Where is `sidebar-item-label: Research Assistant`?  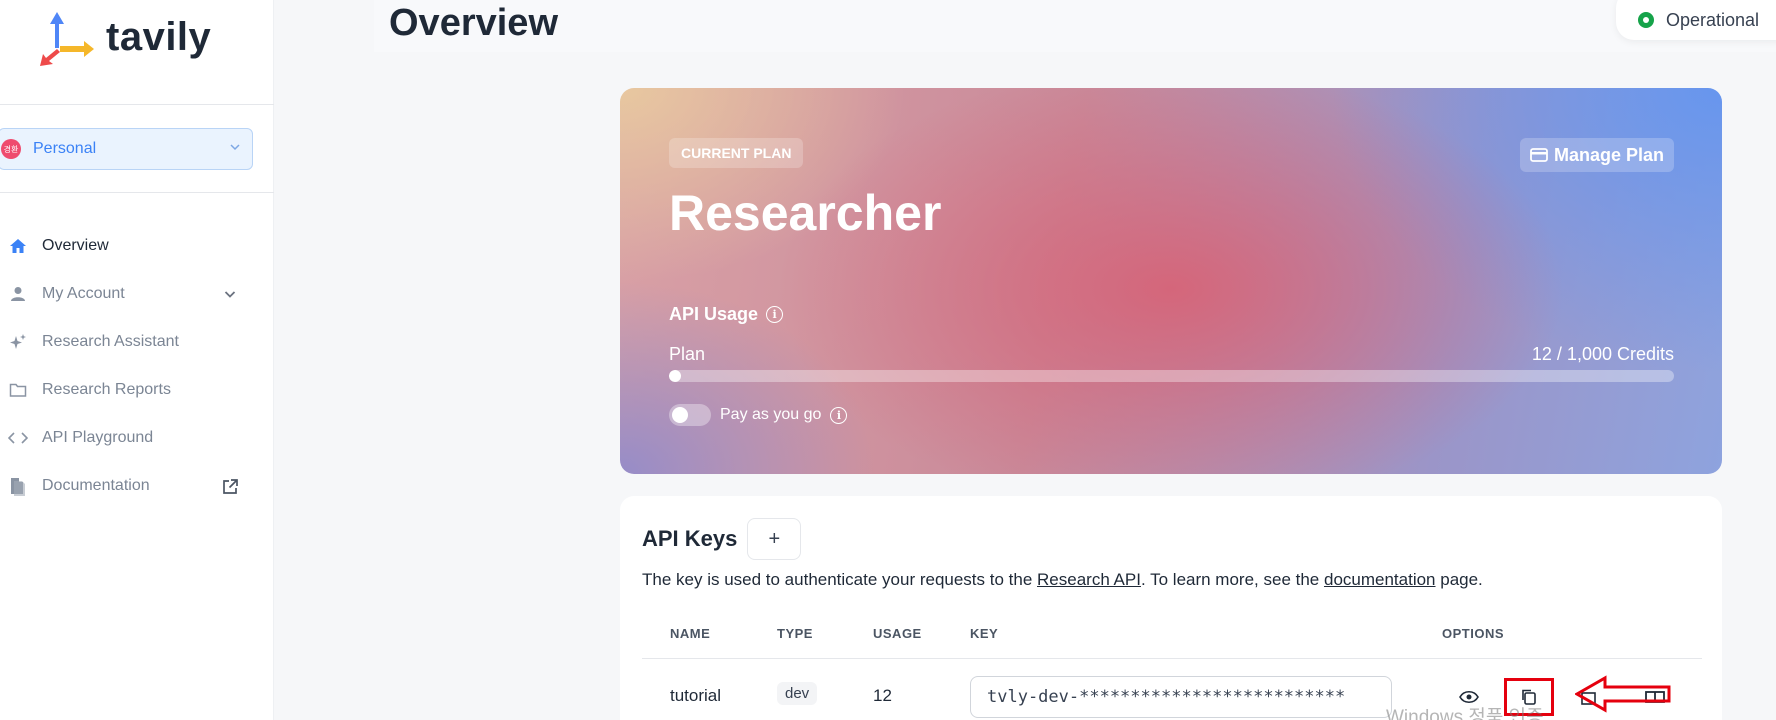 sidebar-item-label: Research Assistant is located at coordinates (110, 341).